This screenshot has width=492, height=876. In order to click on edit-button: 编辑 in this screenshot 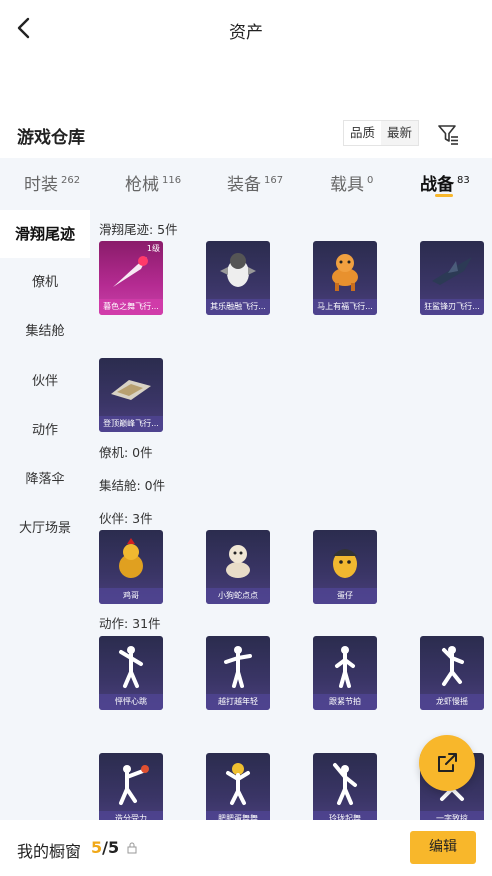, I will do `click(443, 847)`.